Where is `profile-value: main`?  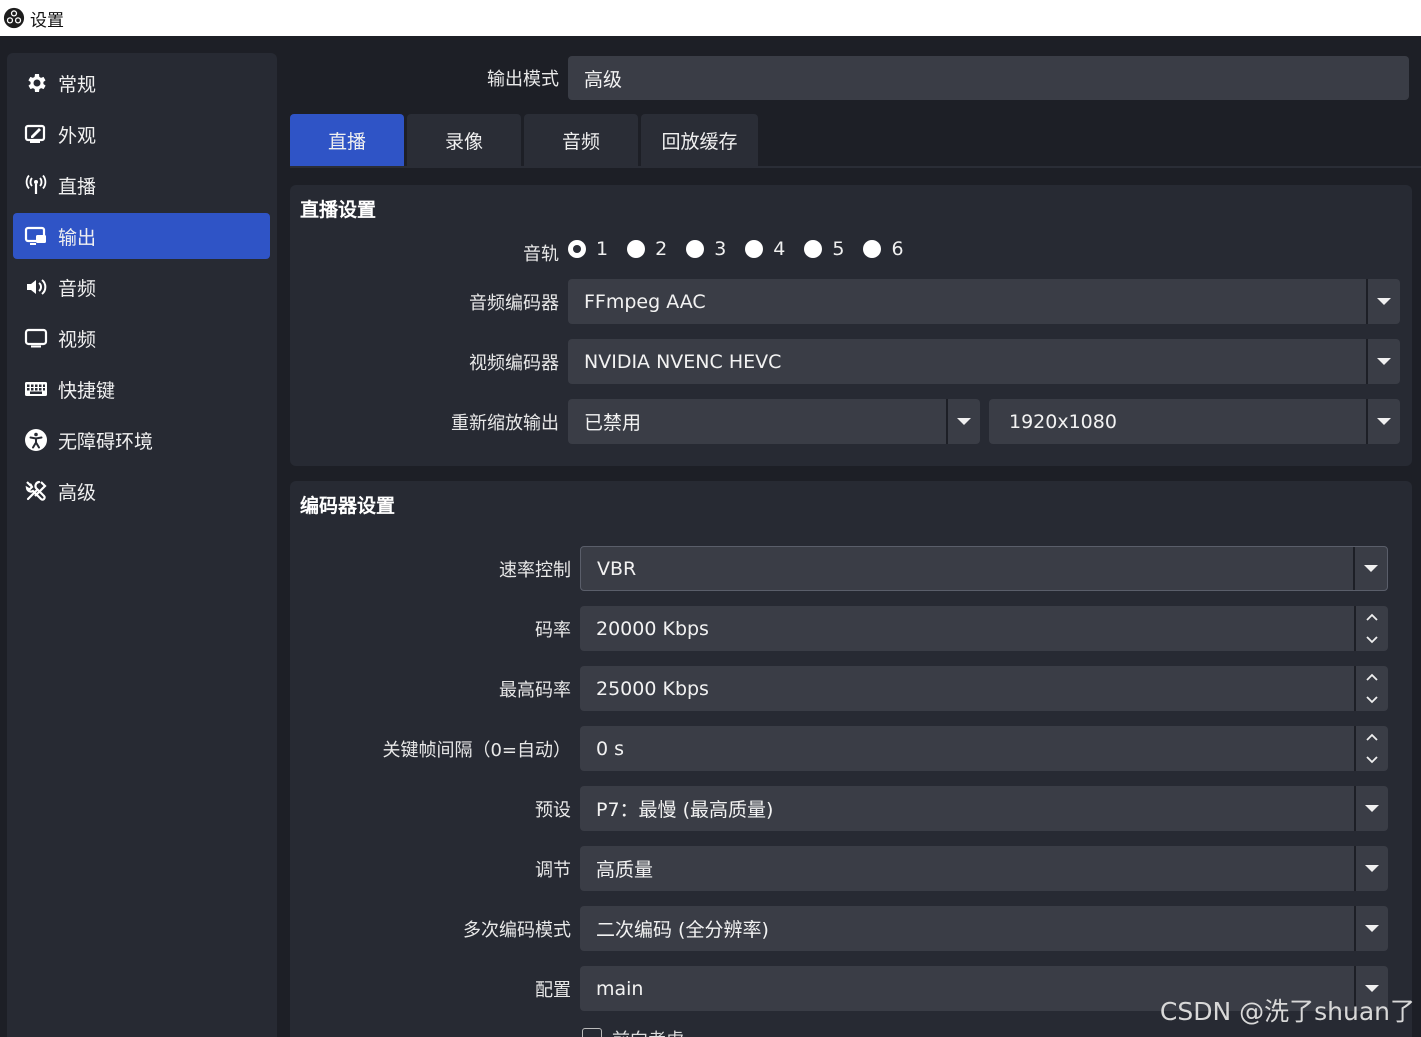
profile-value: main is located at coordinates (620, 988).